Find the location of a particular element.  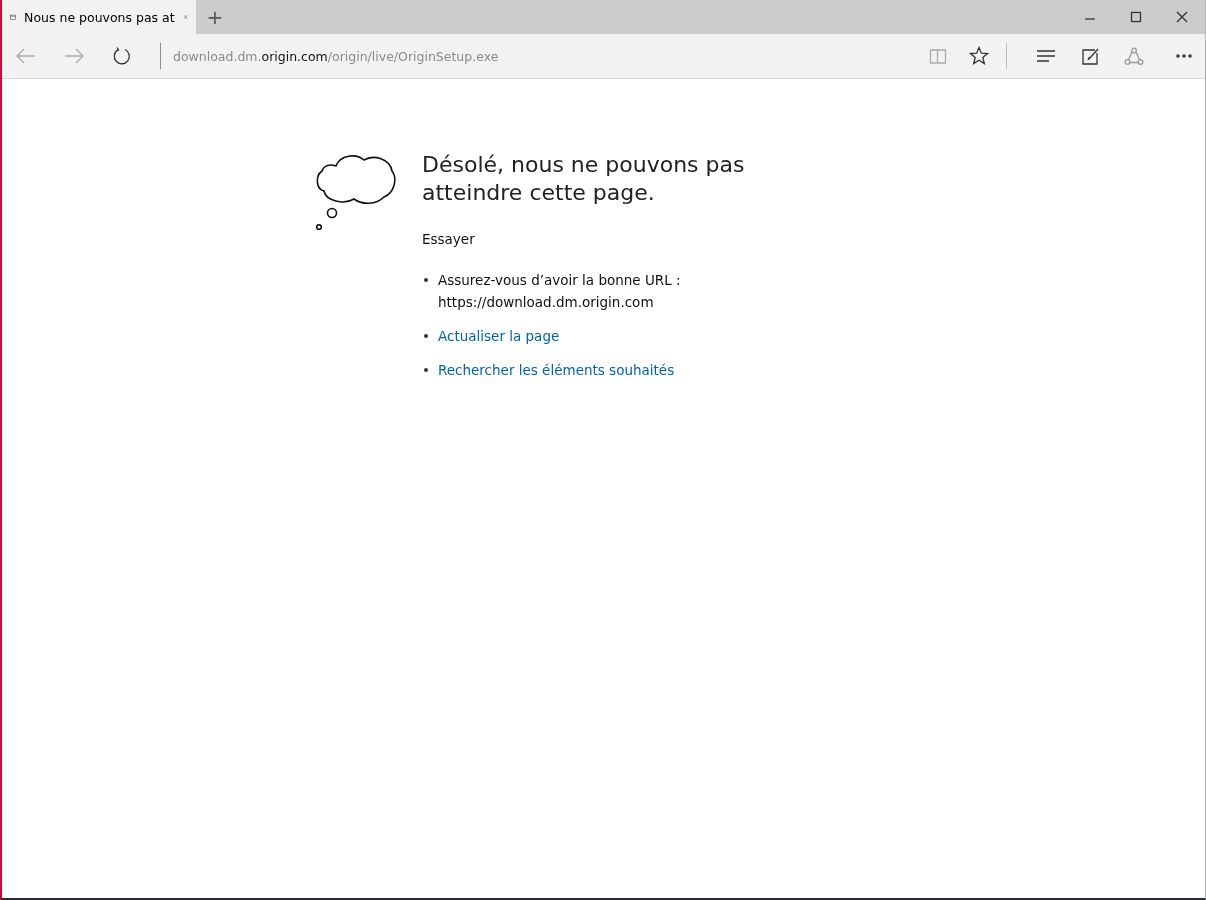

close-icon is located at coordinates (1182, 17).